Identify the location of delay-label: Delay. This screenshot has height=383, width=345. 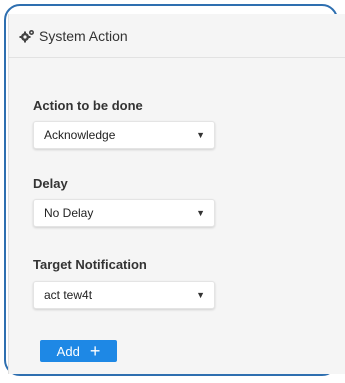
(50, 183).